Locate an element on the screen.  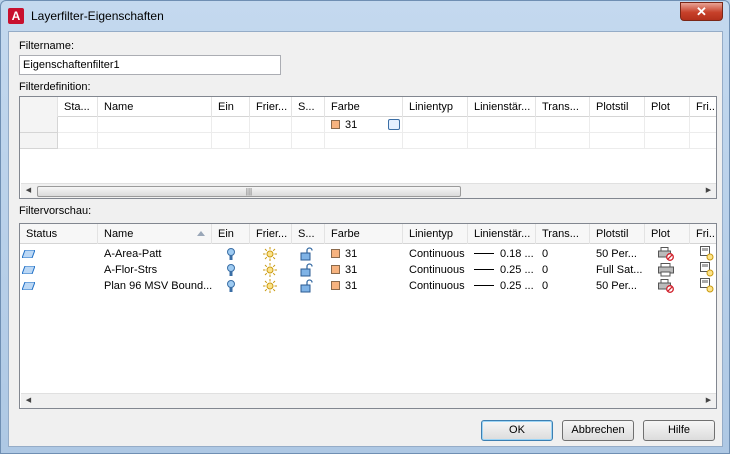
def-cell-color: 31 is located at coordinates (364, 125).